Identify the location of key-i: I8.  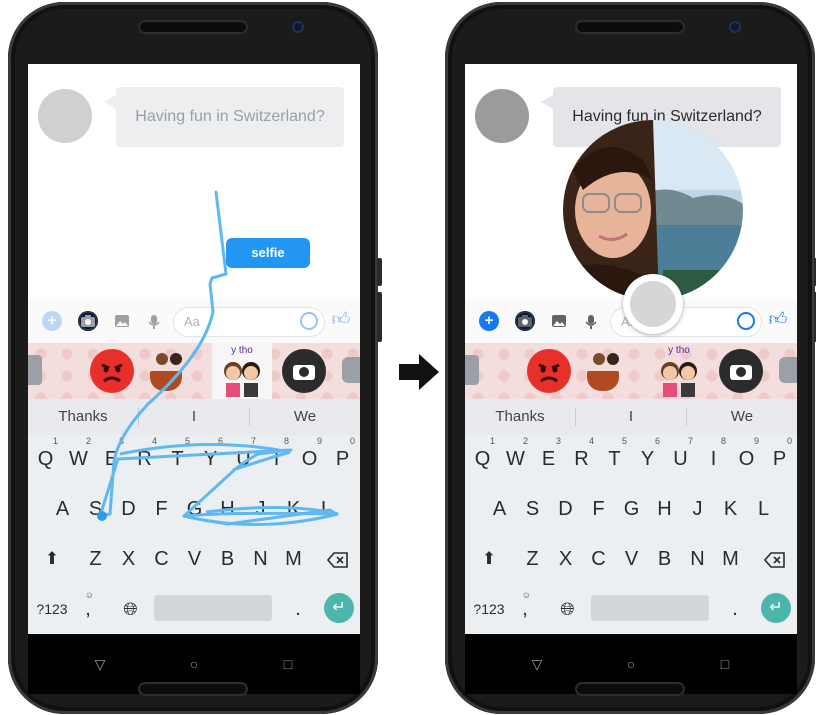
(713, 459).